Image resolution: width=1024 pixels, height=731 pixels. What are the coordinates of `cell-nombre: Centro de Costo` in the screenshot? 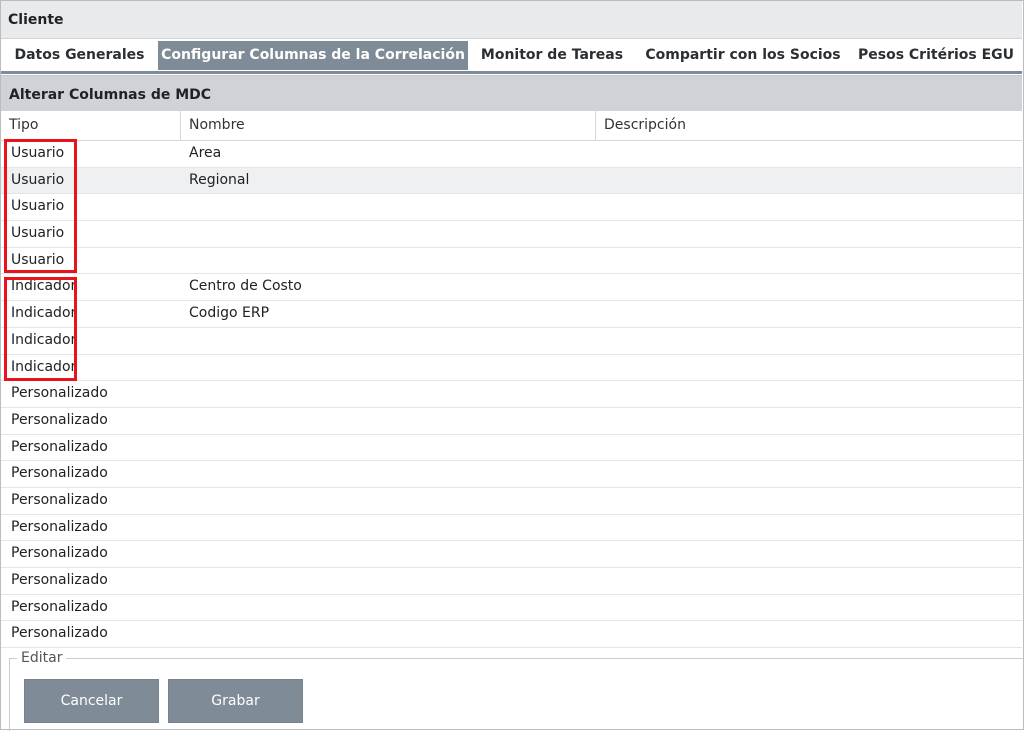 It's located at (245, 286).